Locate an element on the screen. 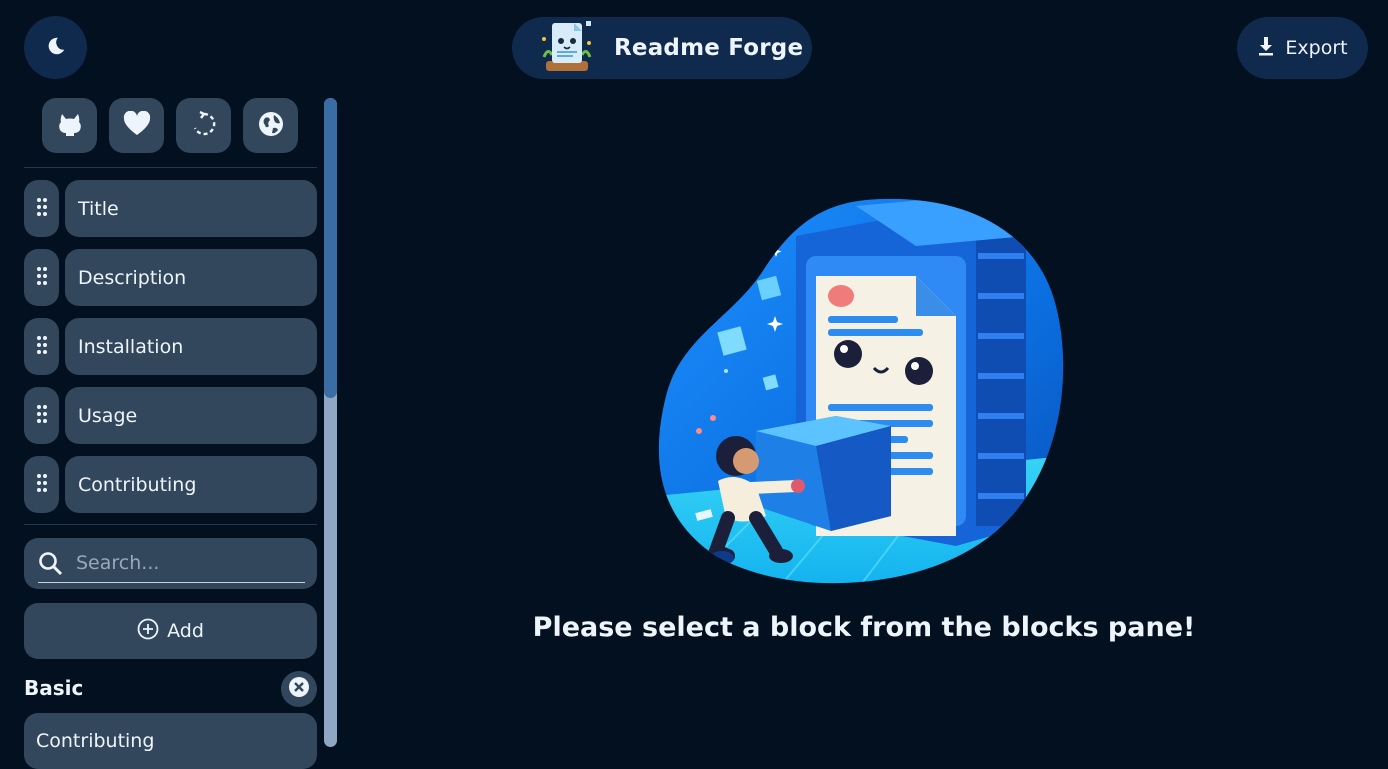  block-row: Title is located at coordinates (170, 208).